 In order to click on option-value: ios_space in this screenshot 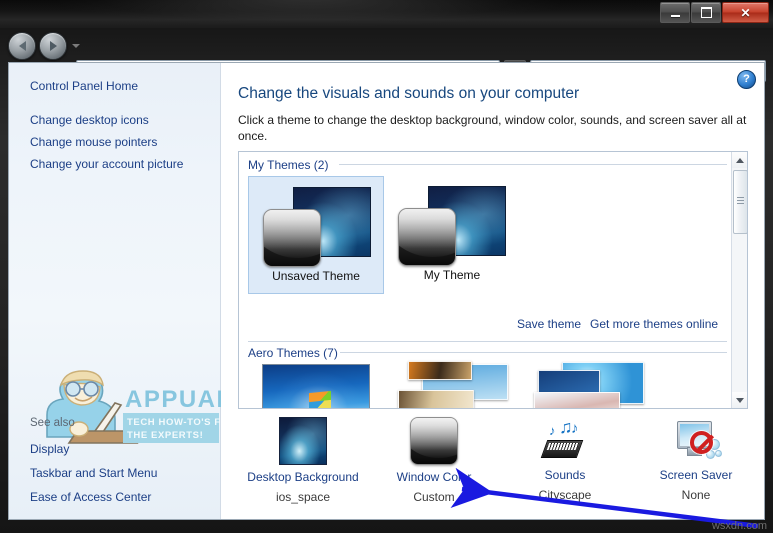, I will do `click(303, 497)`.